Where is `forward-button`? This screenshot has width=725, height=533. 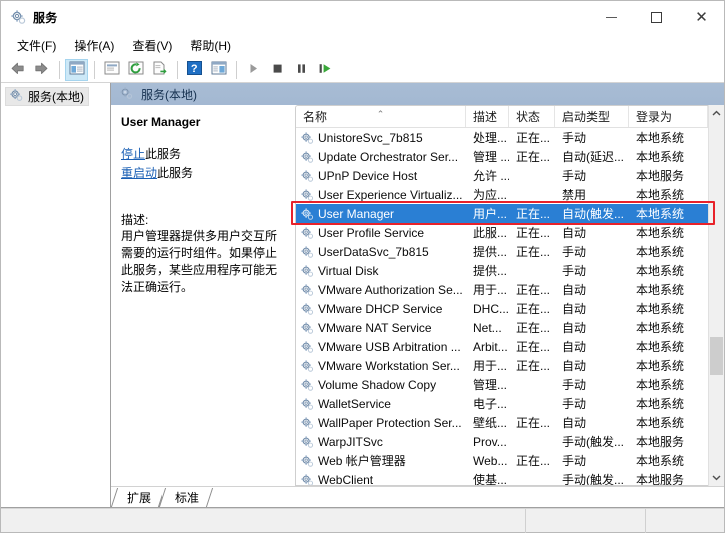 forward-button is located at coordinates (41, 70).